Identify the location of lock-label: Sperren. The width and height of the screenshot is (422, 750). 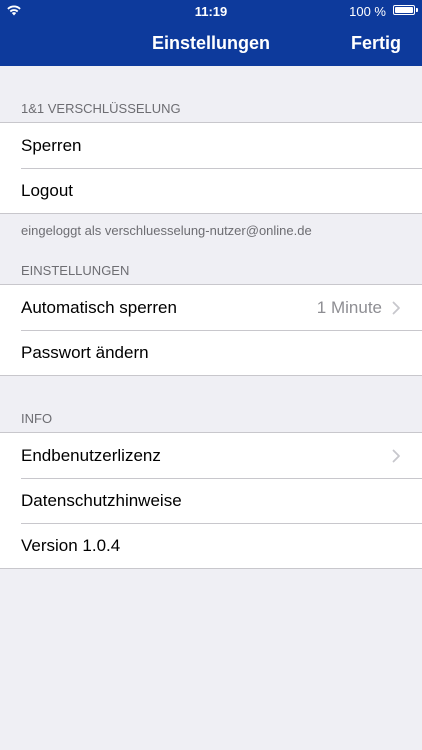
(51, 145).